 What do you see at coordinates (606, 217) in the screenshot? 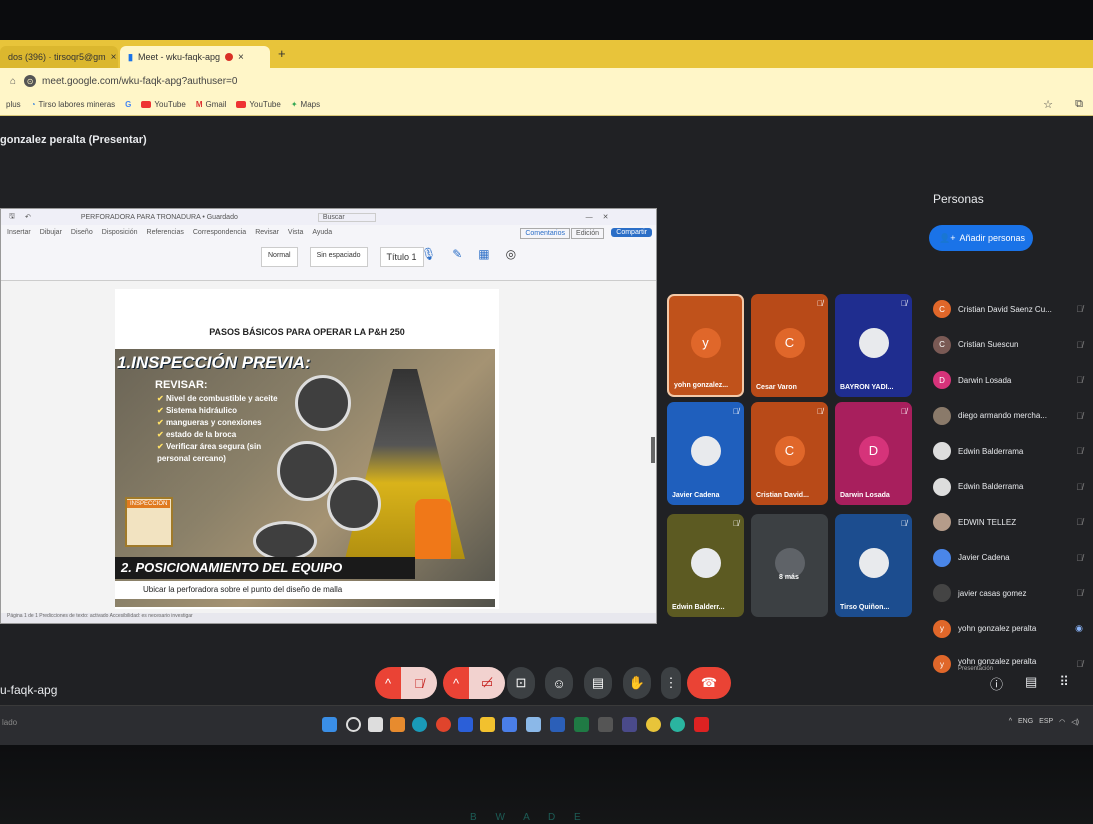
I see `window-close-icon: ✕` at bounding box center [606, 217].